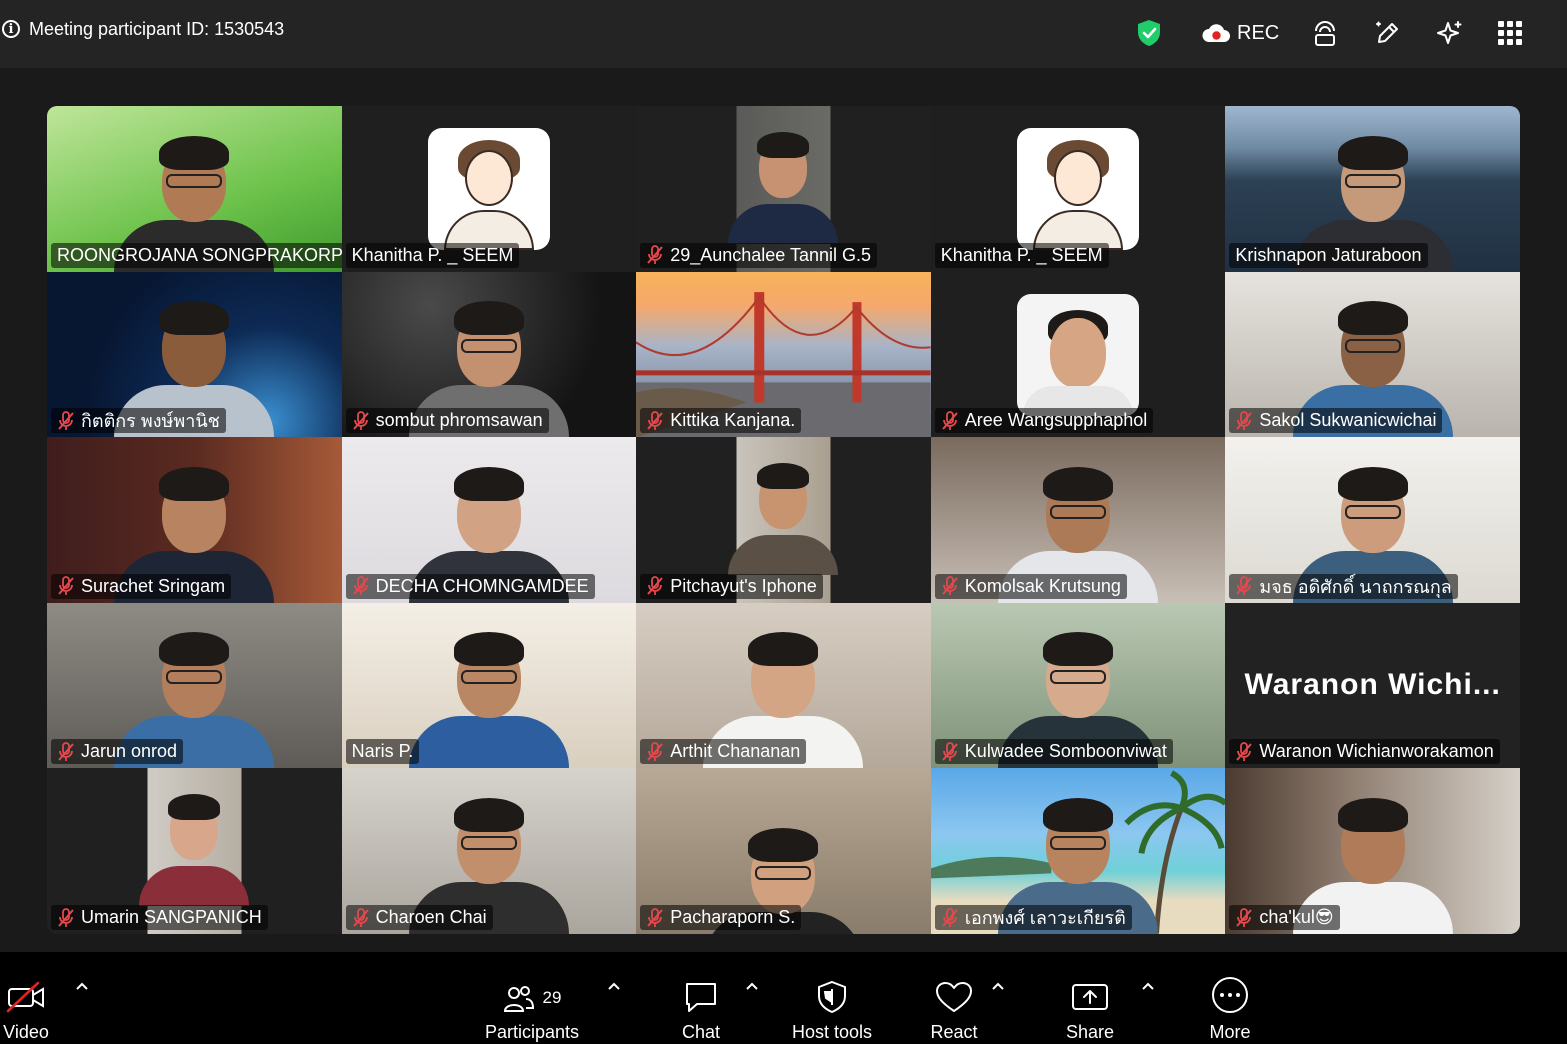  I want to click on share-button: Share, so click(1090, 998).